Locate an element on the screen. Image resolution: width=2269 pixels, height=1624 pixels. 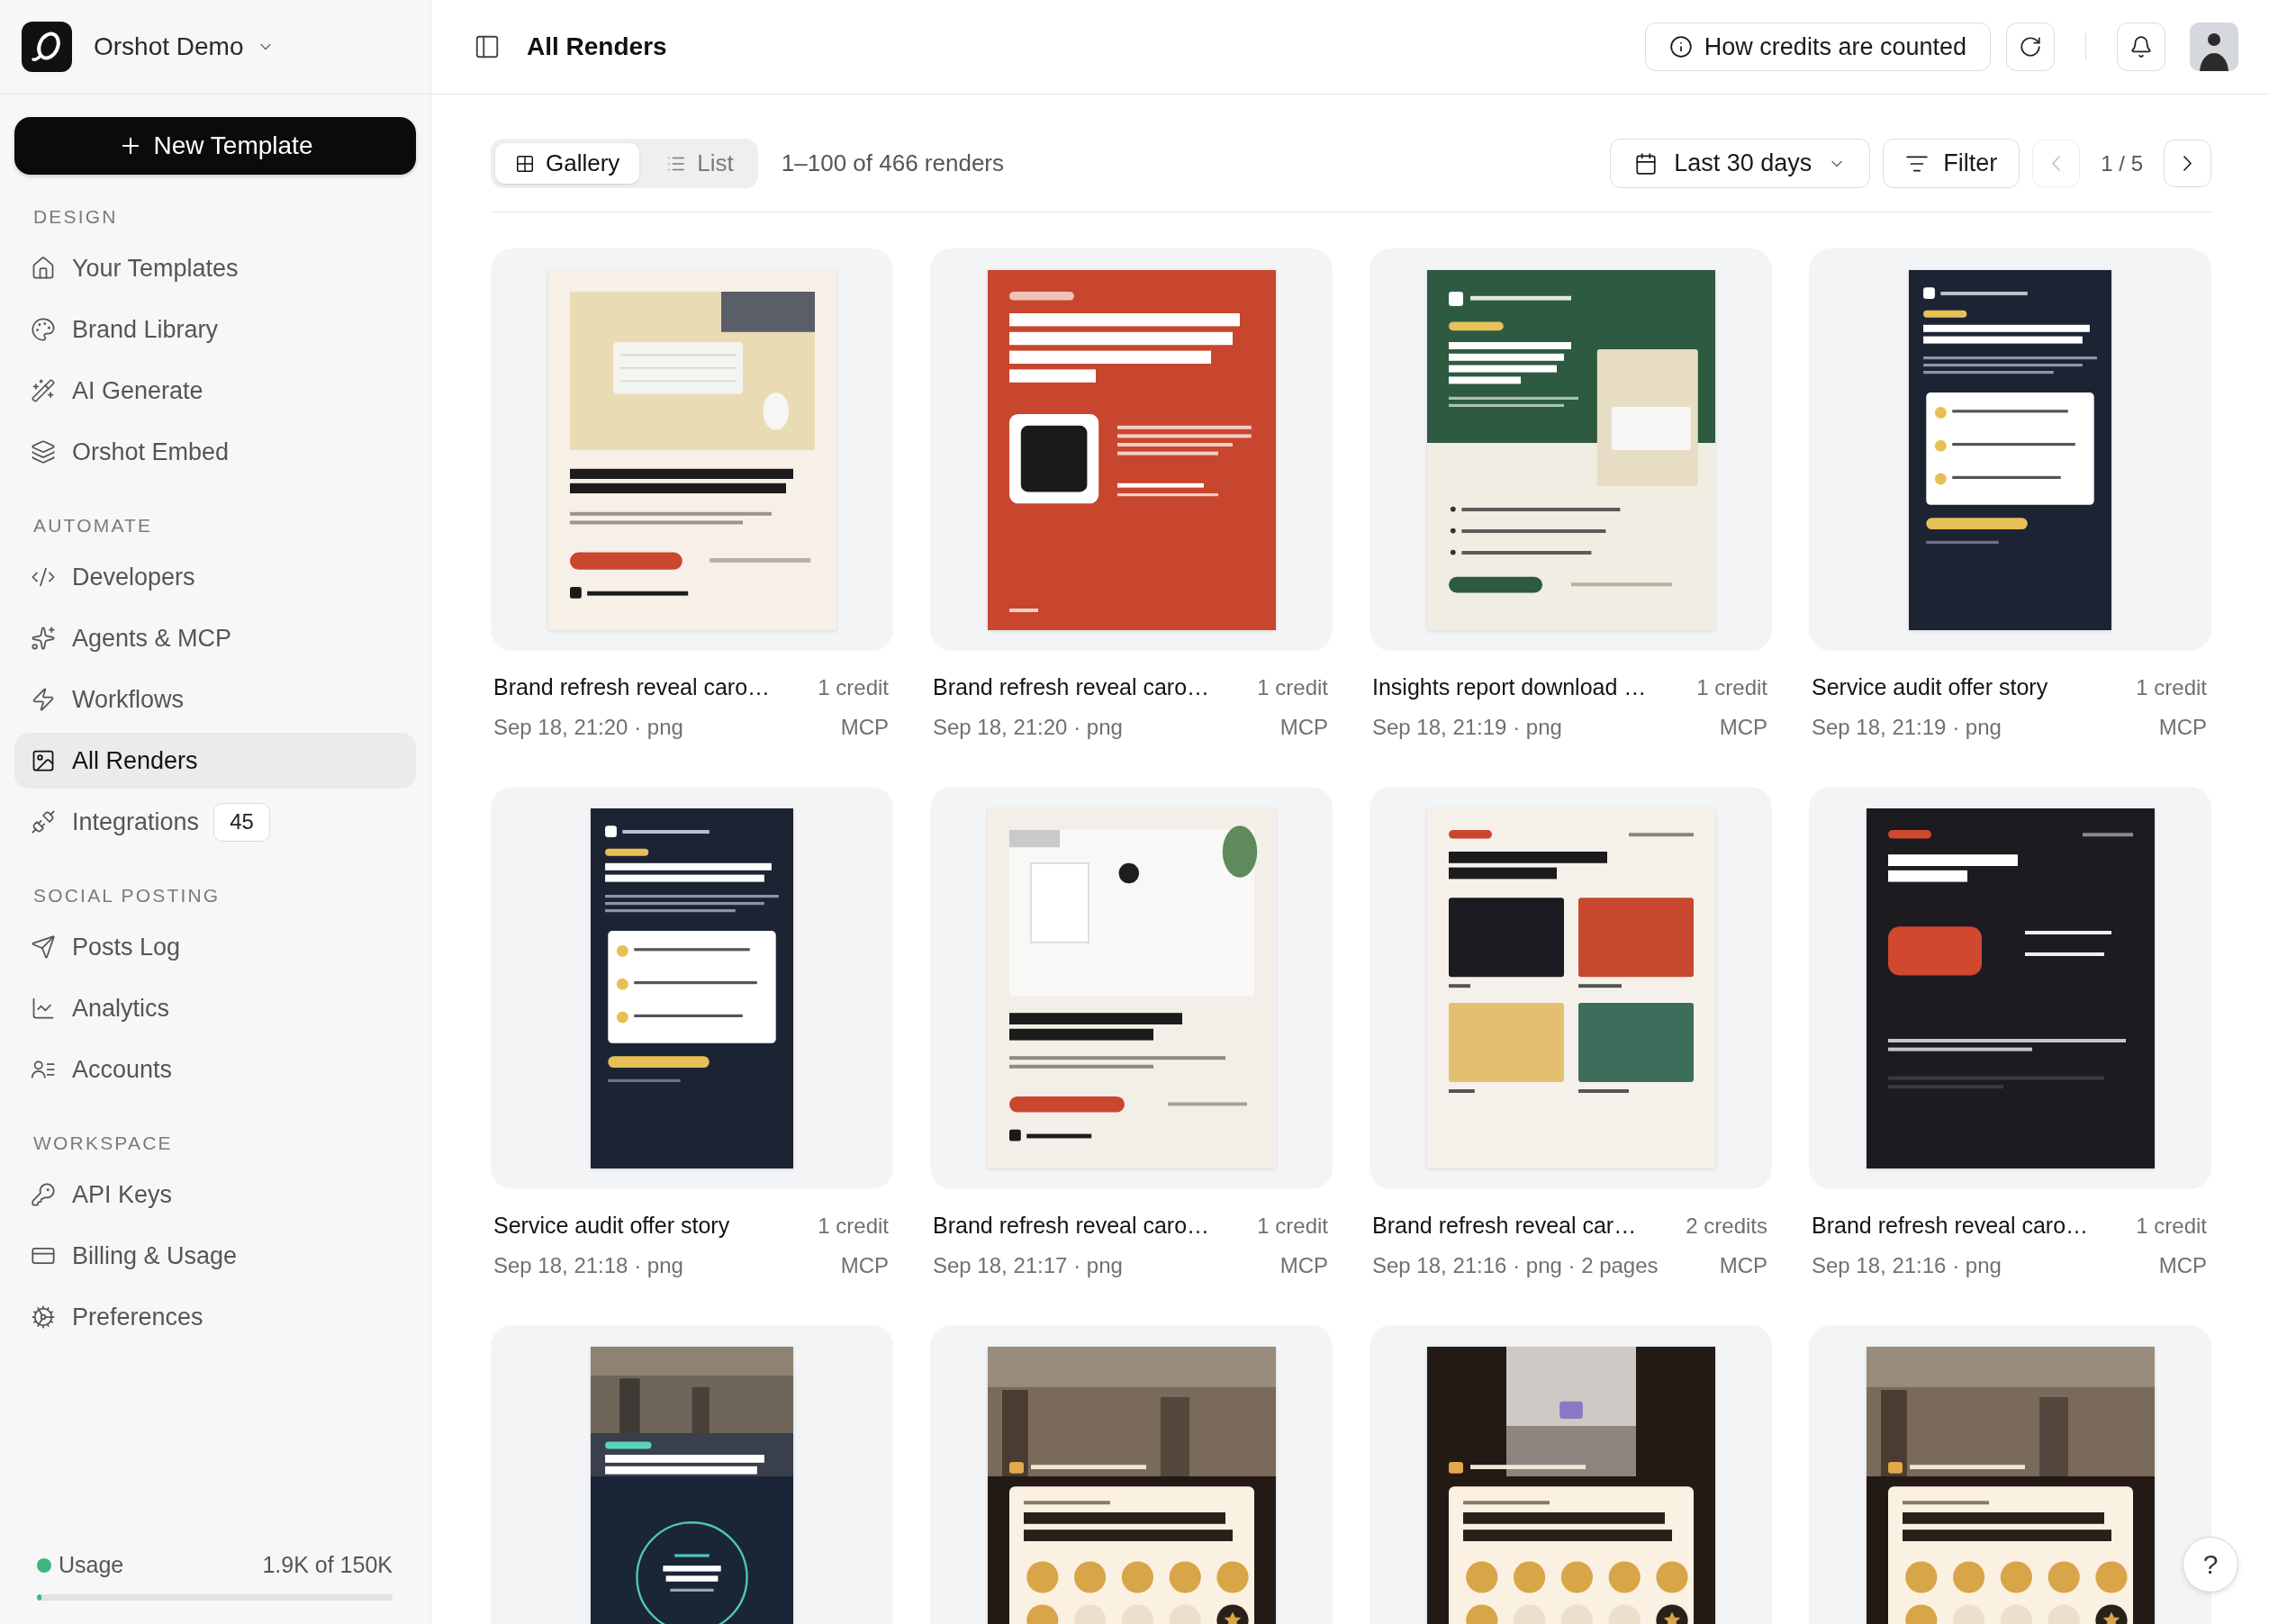
info-icon is located at coordinates (1680, 47).